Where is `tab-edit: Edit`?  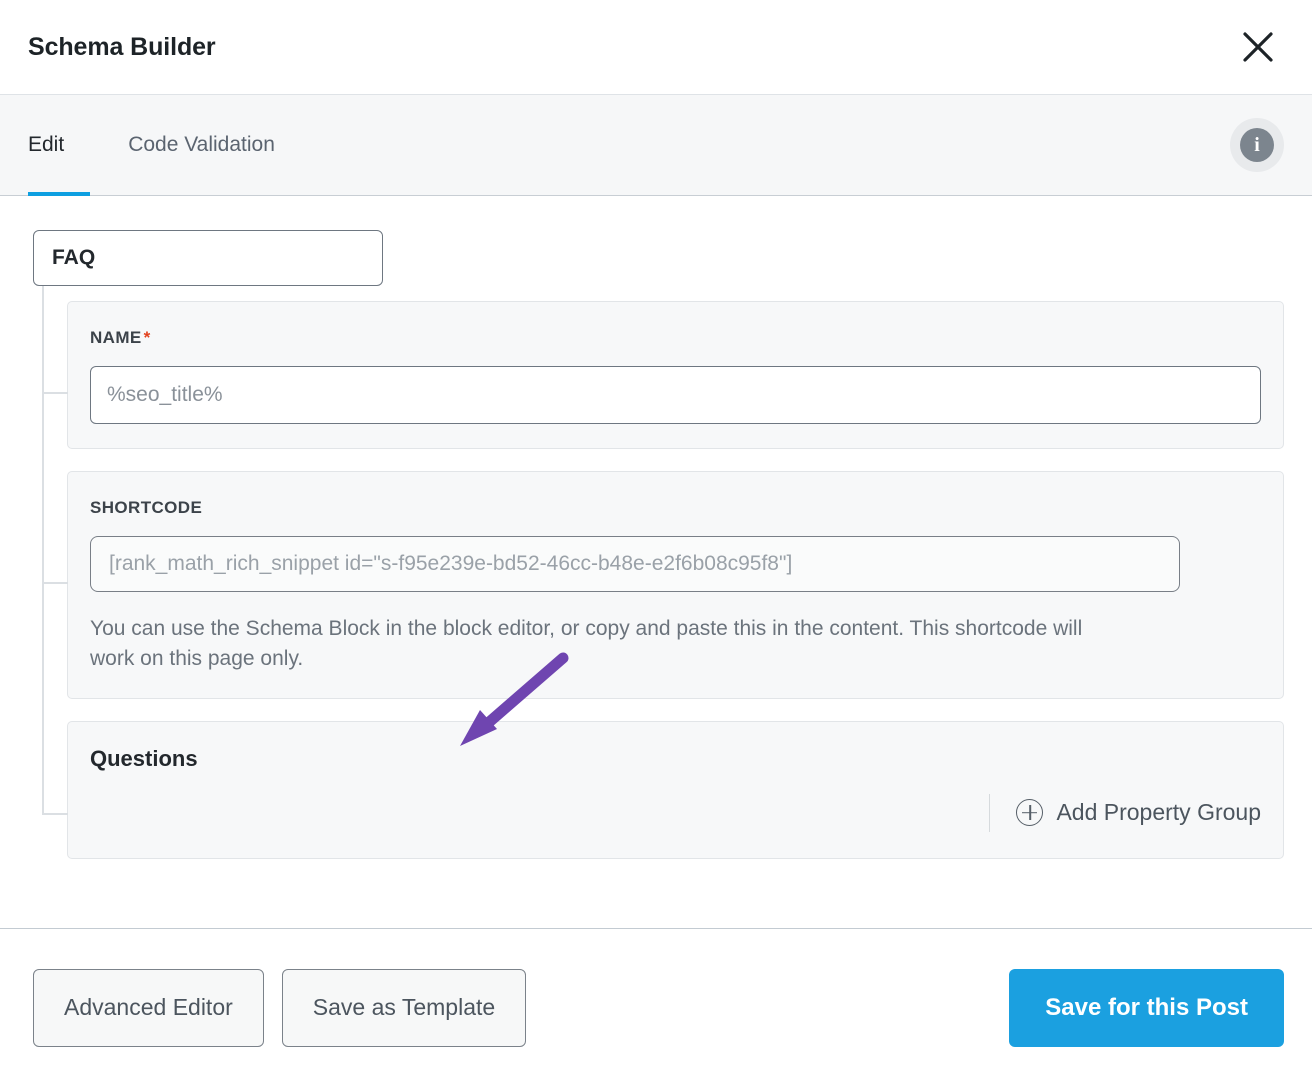 tab-edit: Edit is located at coordinates (59, 145).